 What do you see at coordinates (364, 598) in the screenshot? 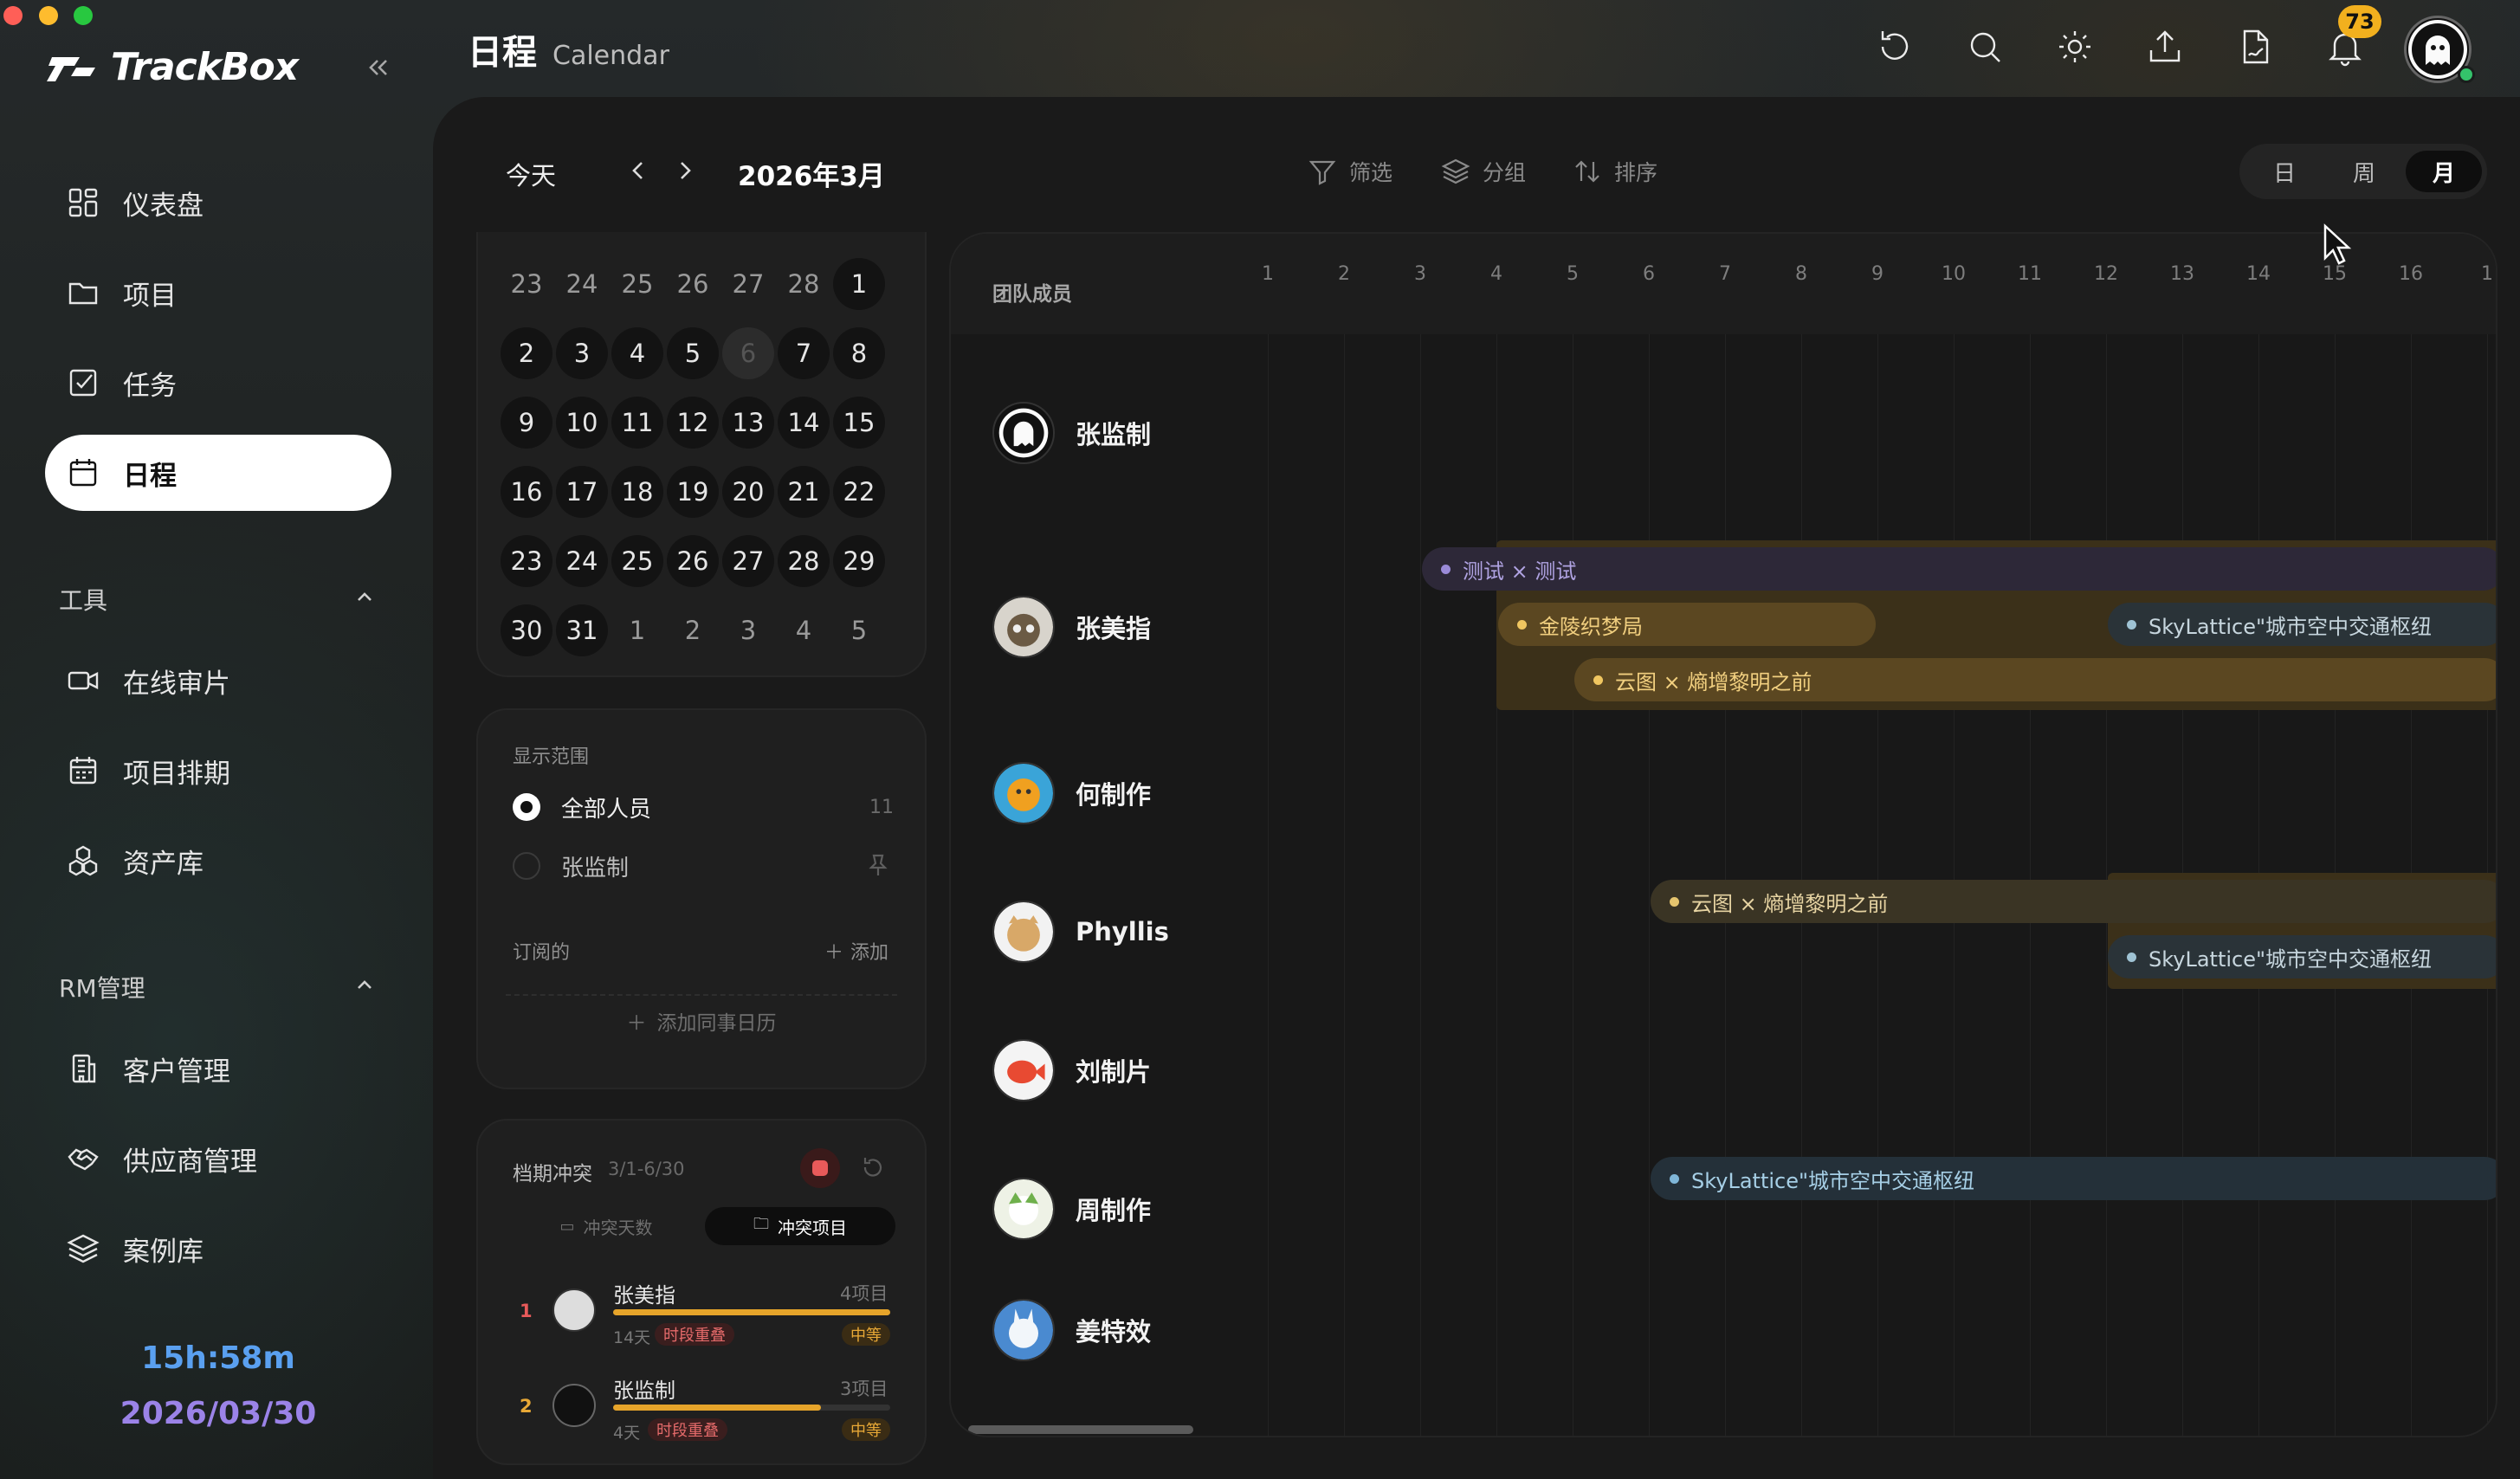
I see `tools-collapse-toggle` at bounding box center [364, 598].